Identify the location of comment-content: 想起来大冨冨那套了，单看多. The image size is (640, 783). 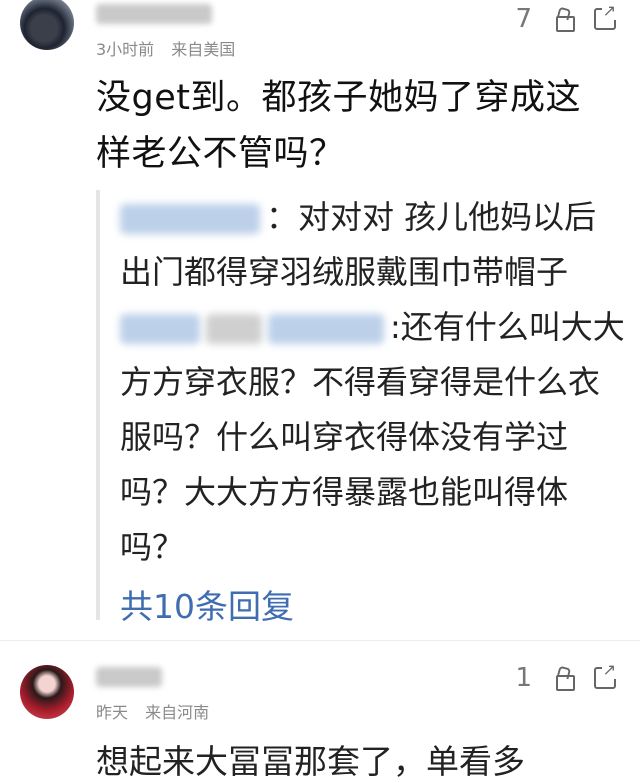
(310, 761).